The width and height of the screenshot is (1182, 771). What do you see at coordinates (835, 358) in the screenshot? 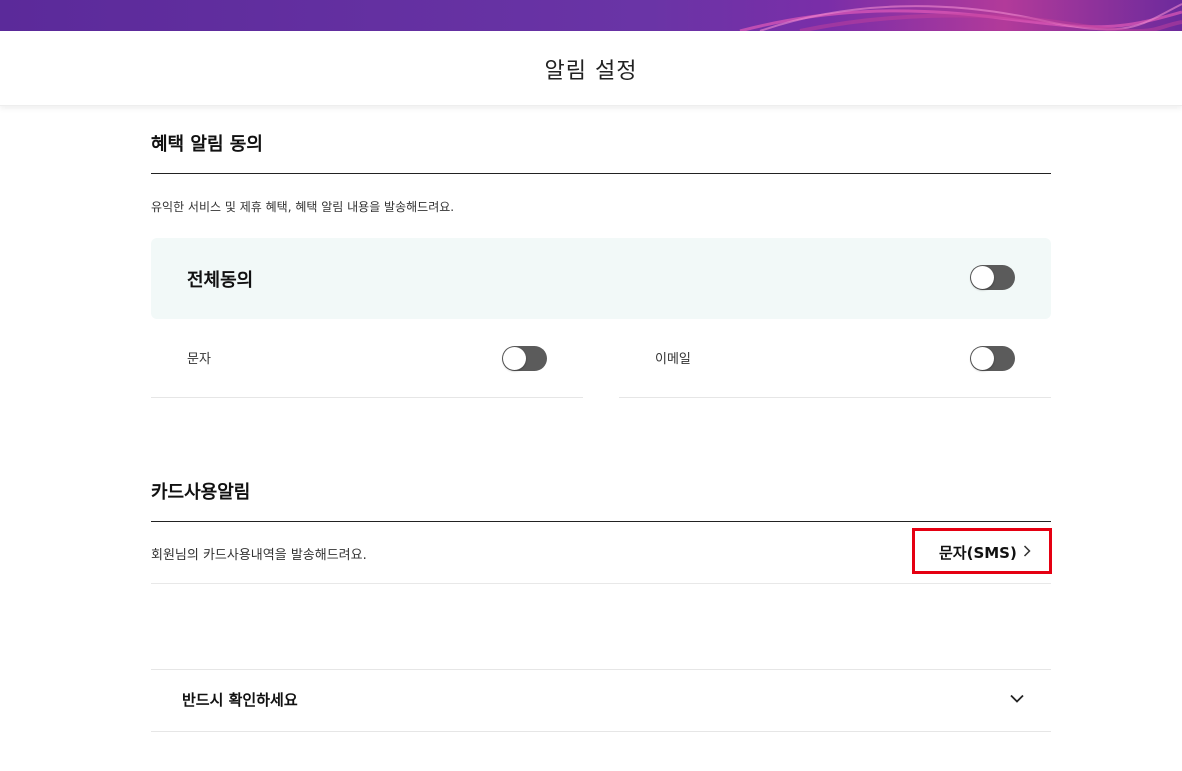
I see `email-consent-row: 이메일` at bounding box center [835, 358].